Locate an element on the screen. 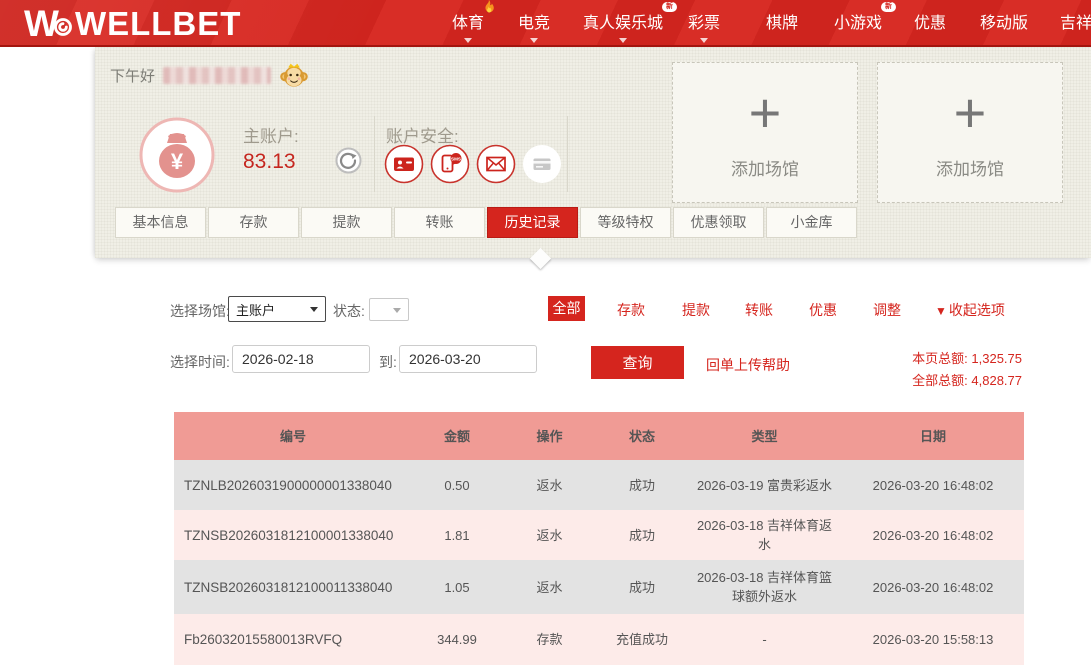 The width and height of the screenshot is (1091, 667). username-redacted is located at coordinates (217, 75).